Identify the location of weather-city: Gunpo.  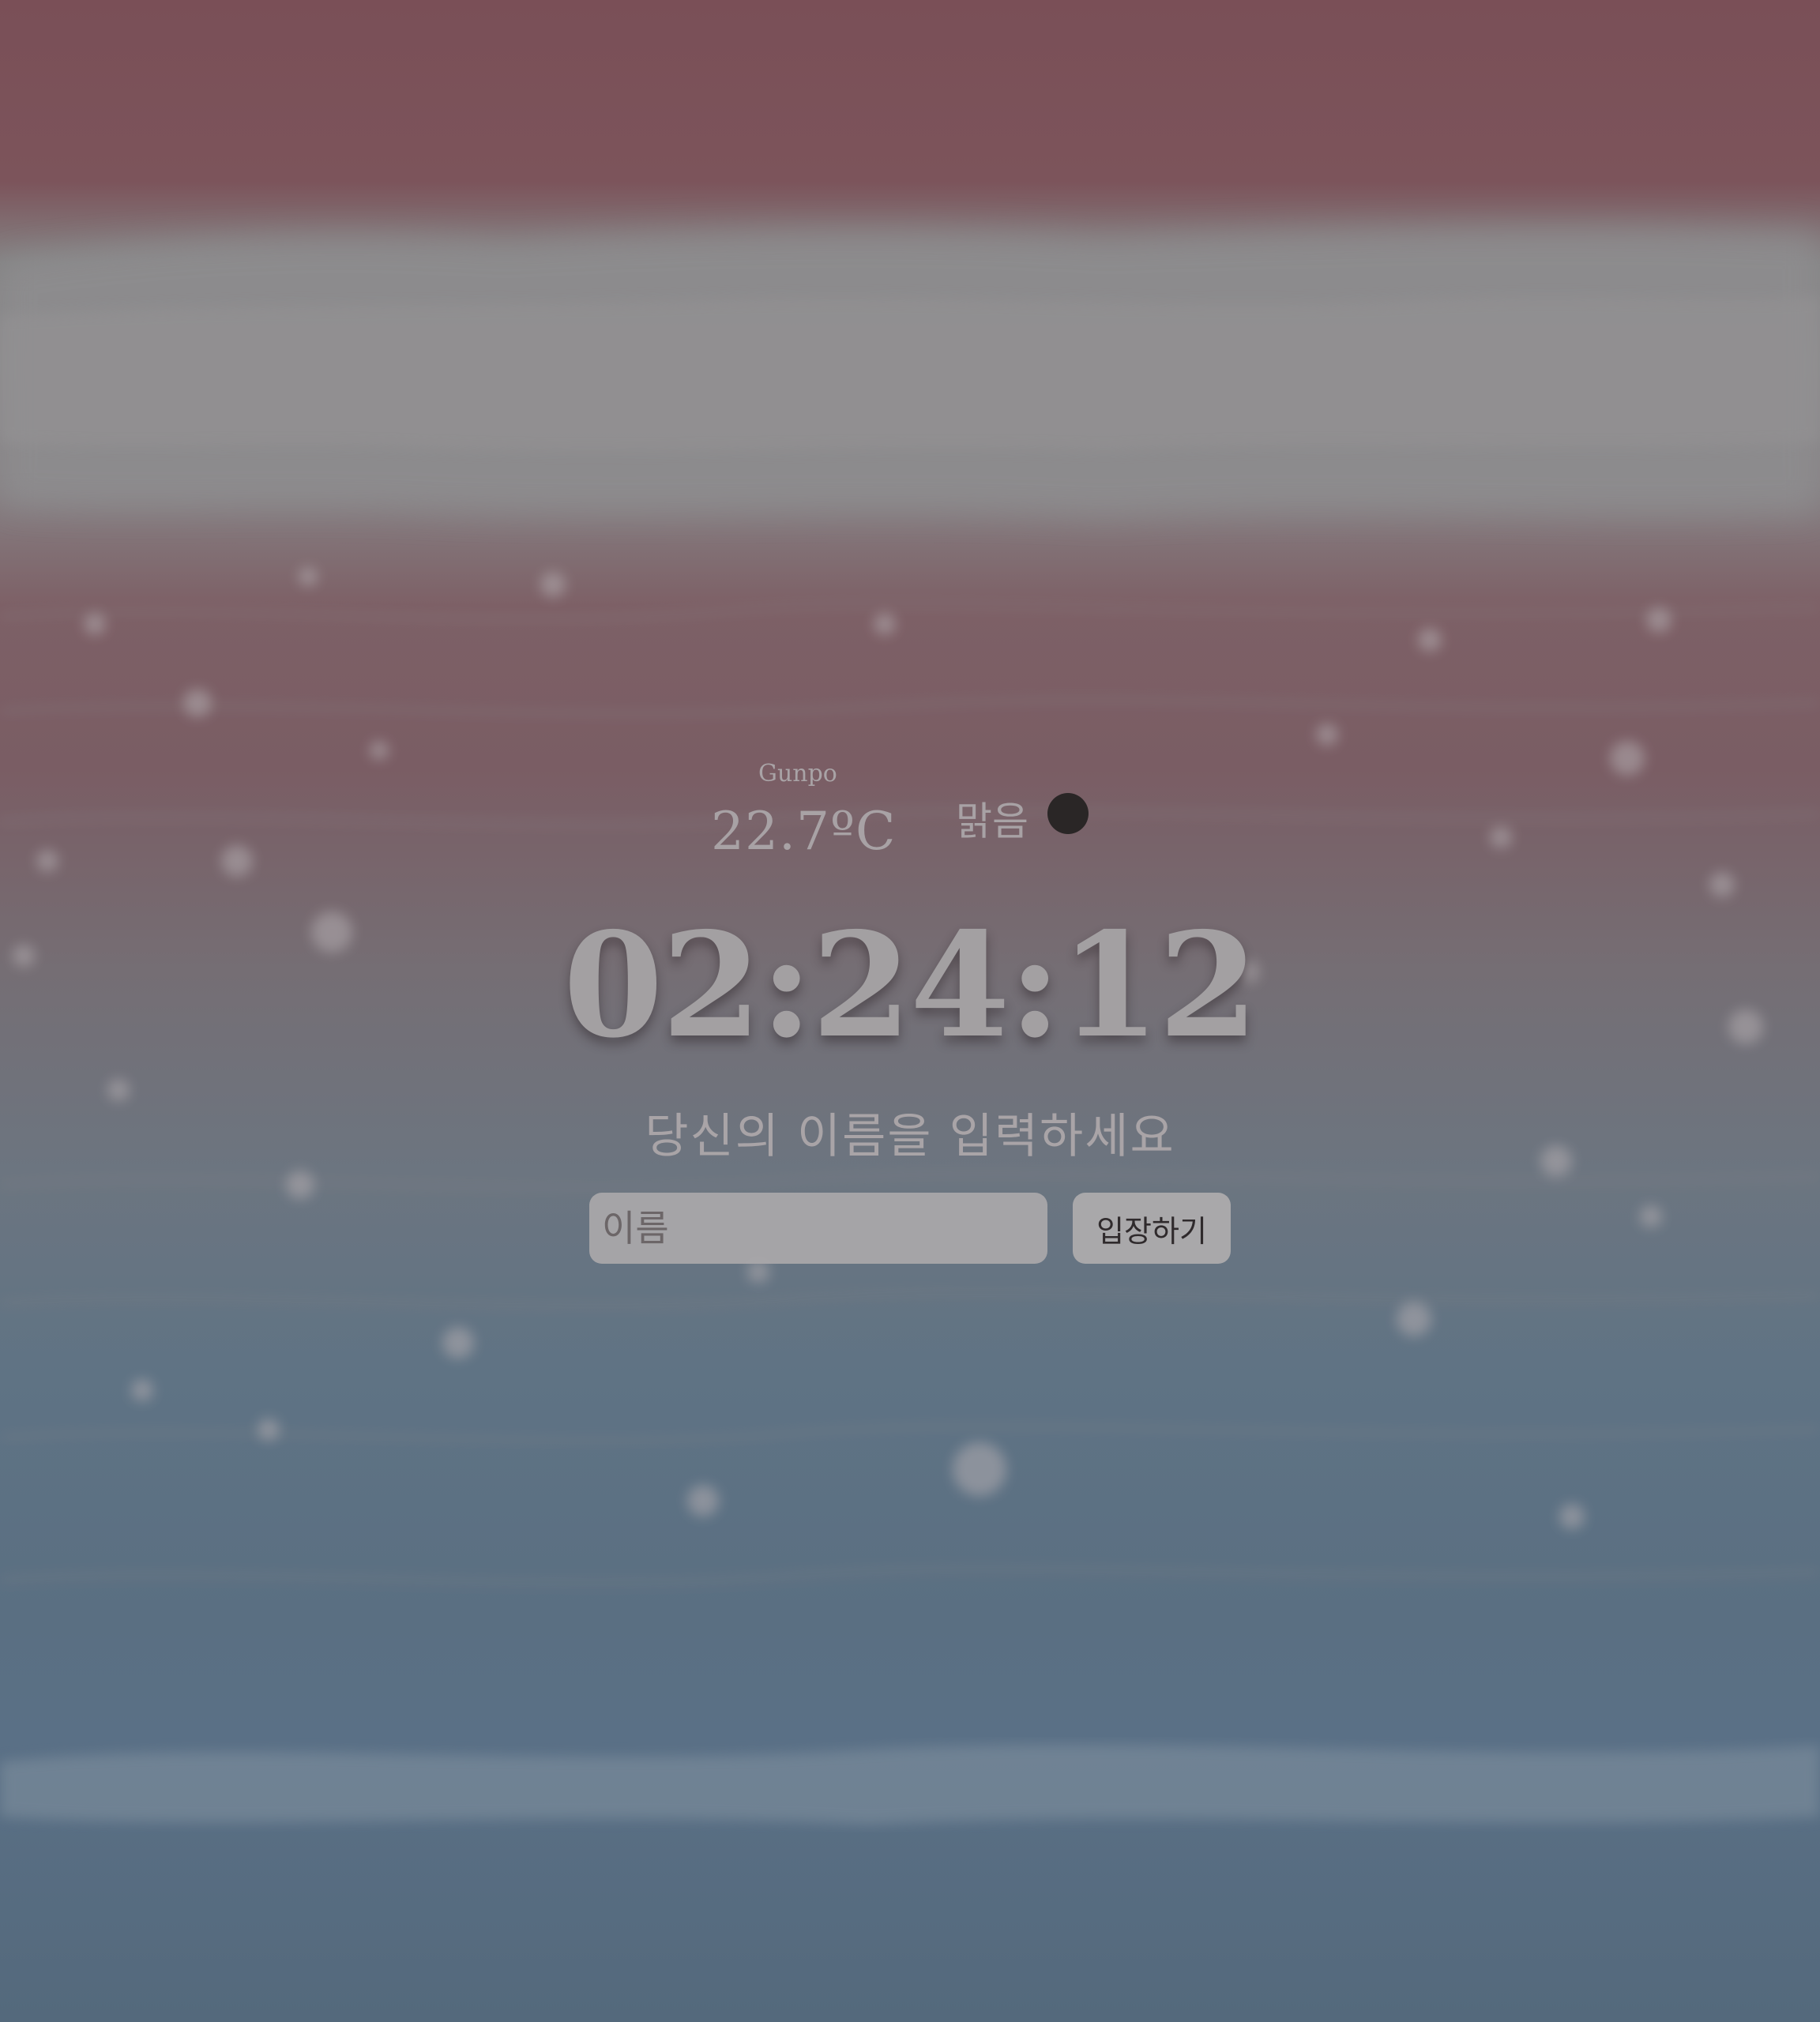
(797, 773).